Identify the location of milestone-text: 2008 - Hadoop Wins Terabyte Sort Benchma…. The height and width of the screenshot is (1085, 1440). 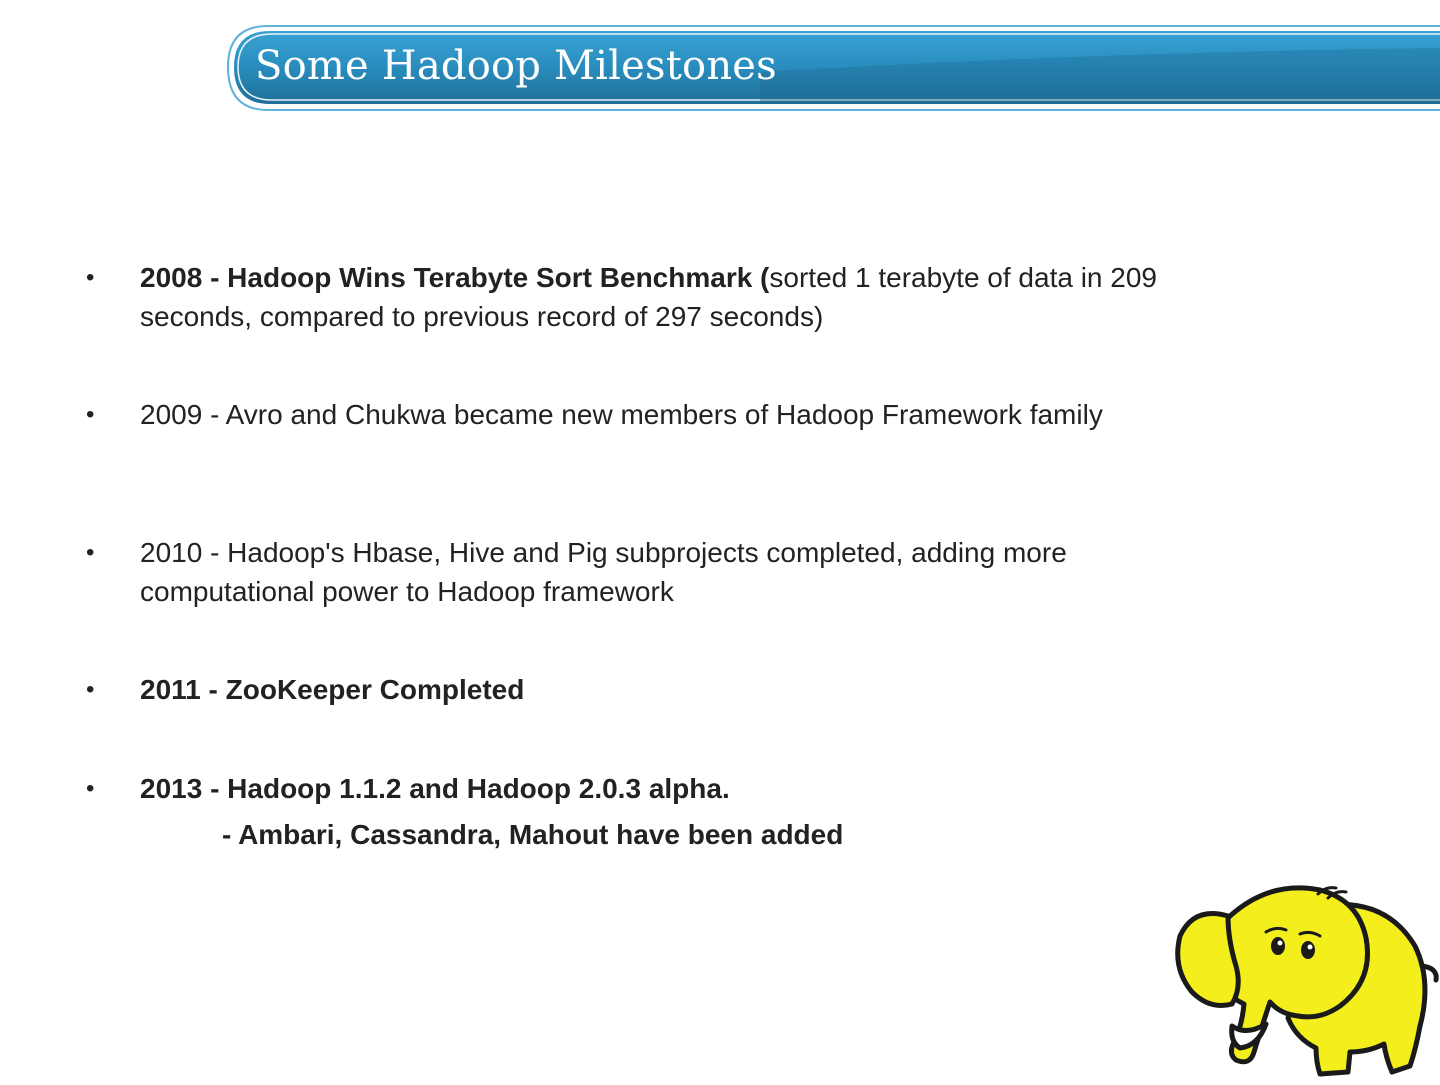
(670, 297).